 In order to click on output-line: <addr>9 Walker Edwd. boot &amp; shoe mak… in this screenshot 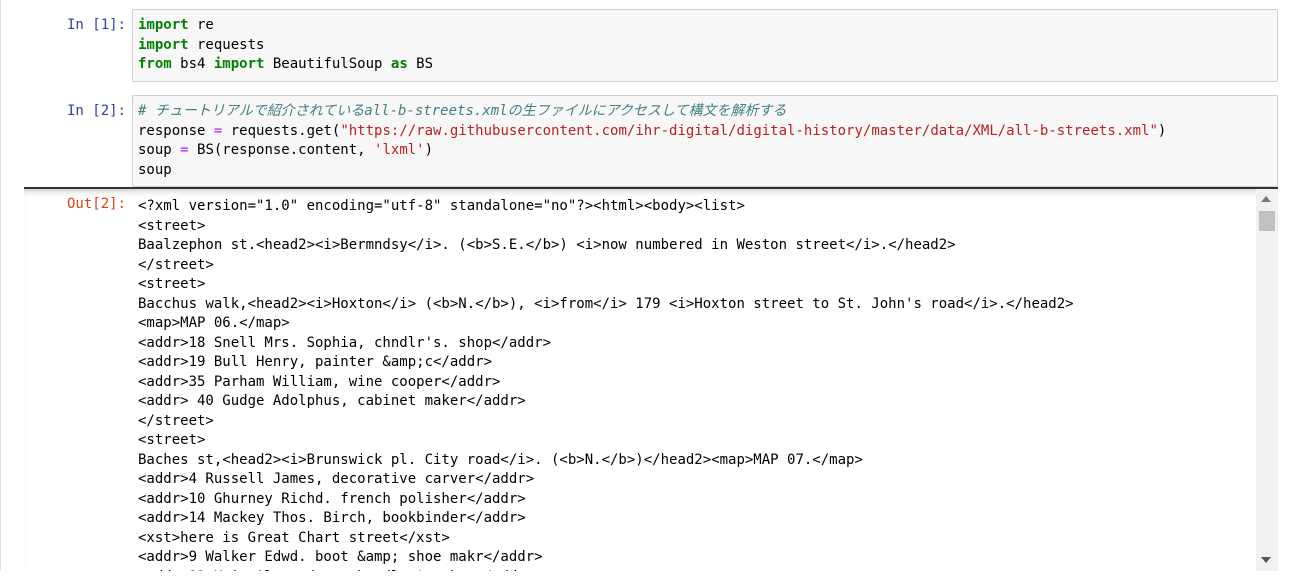, I will do `click(340, 557)`.